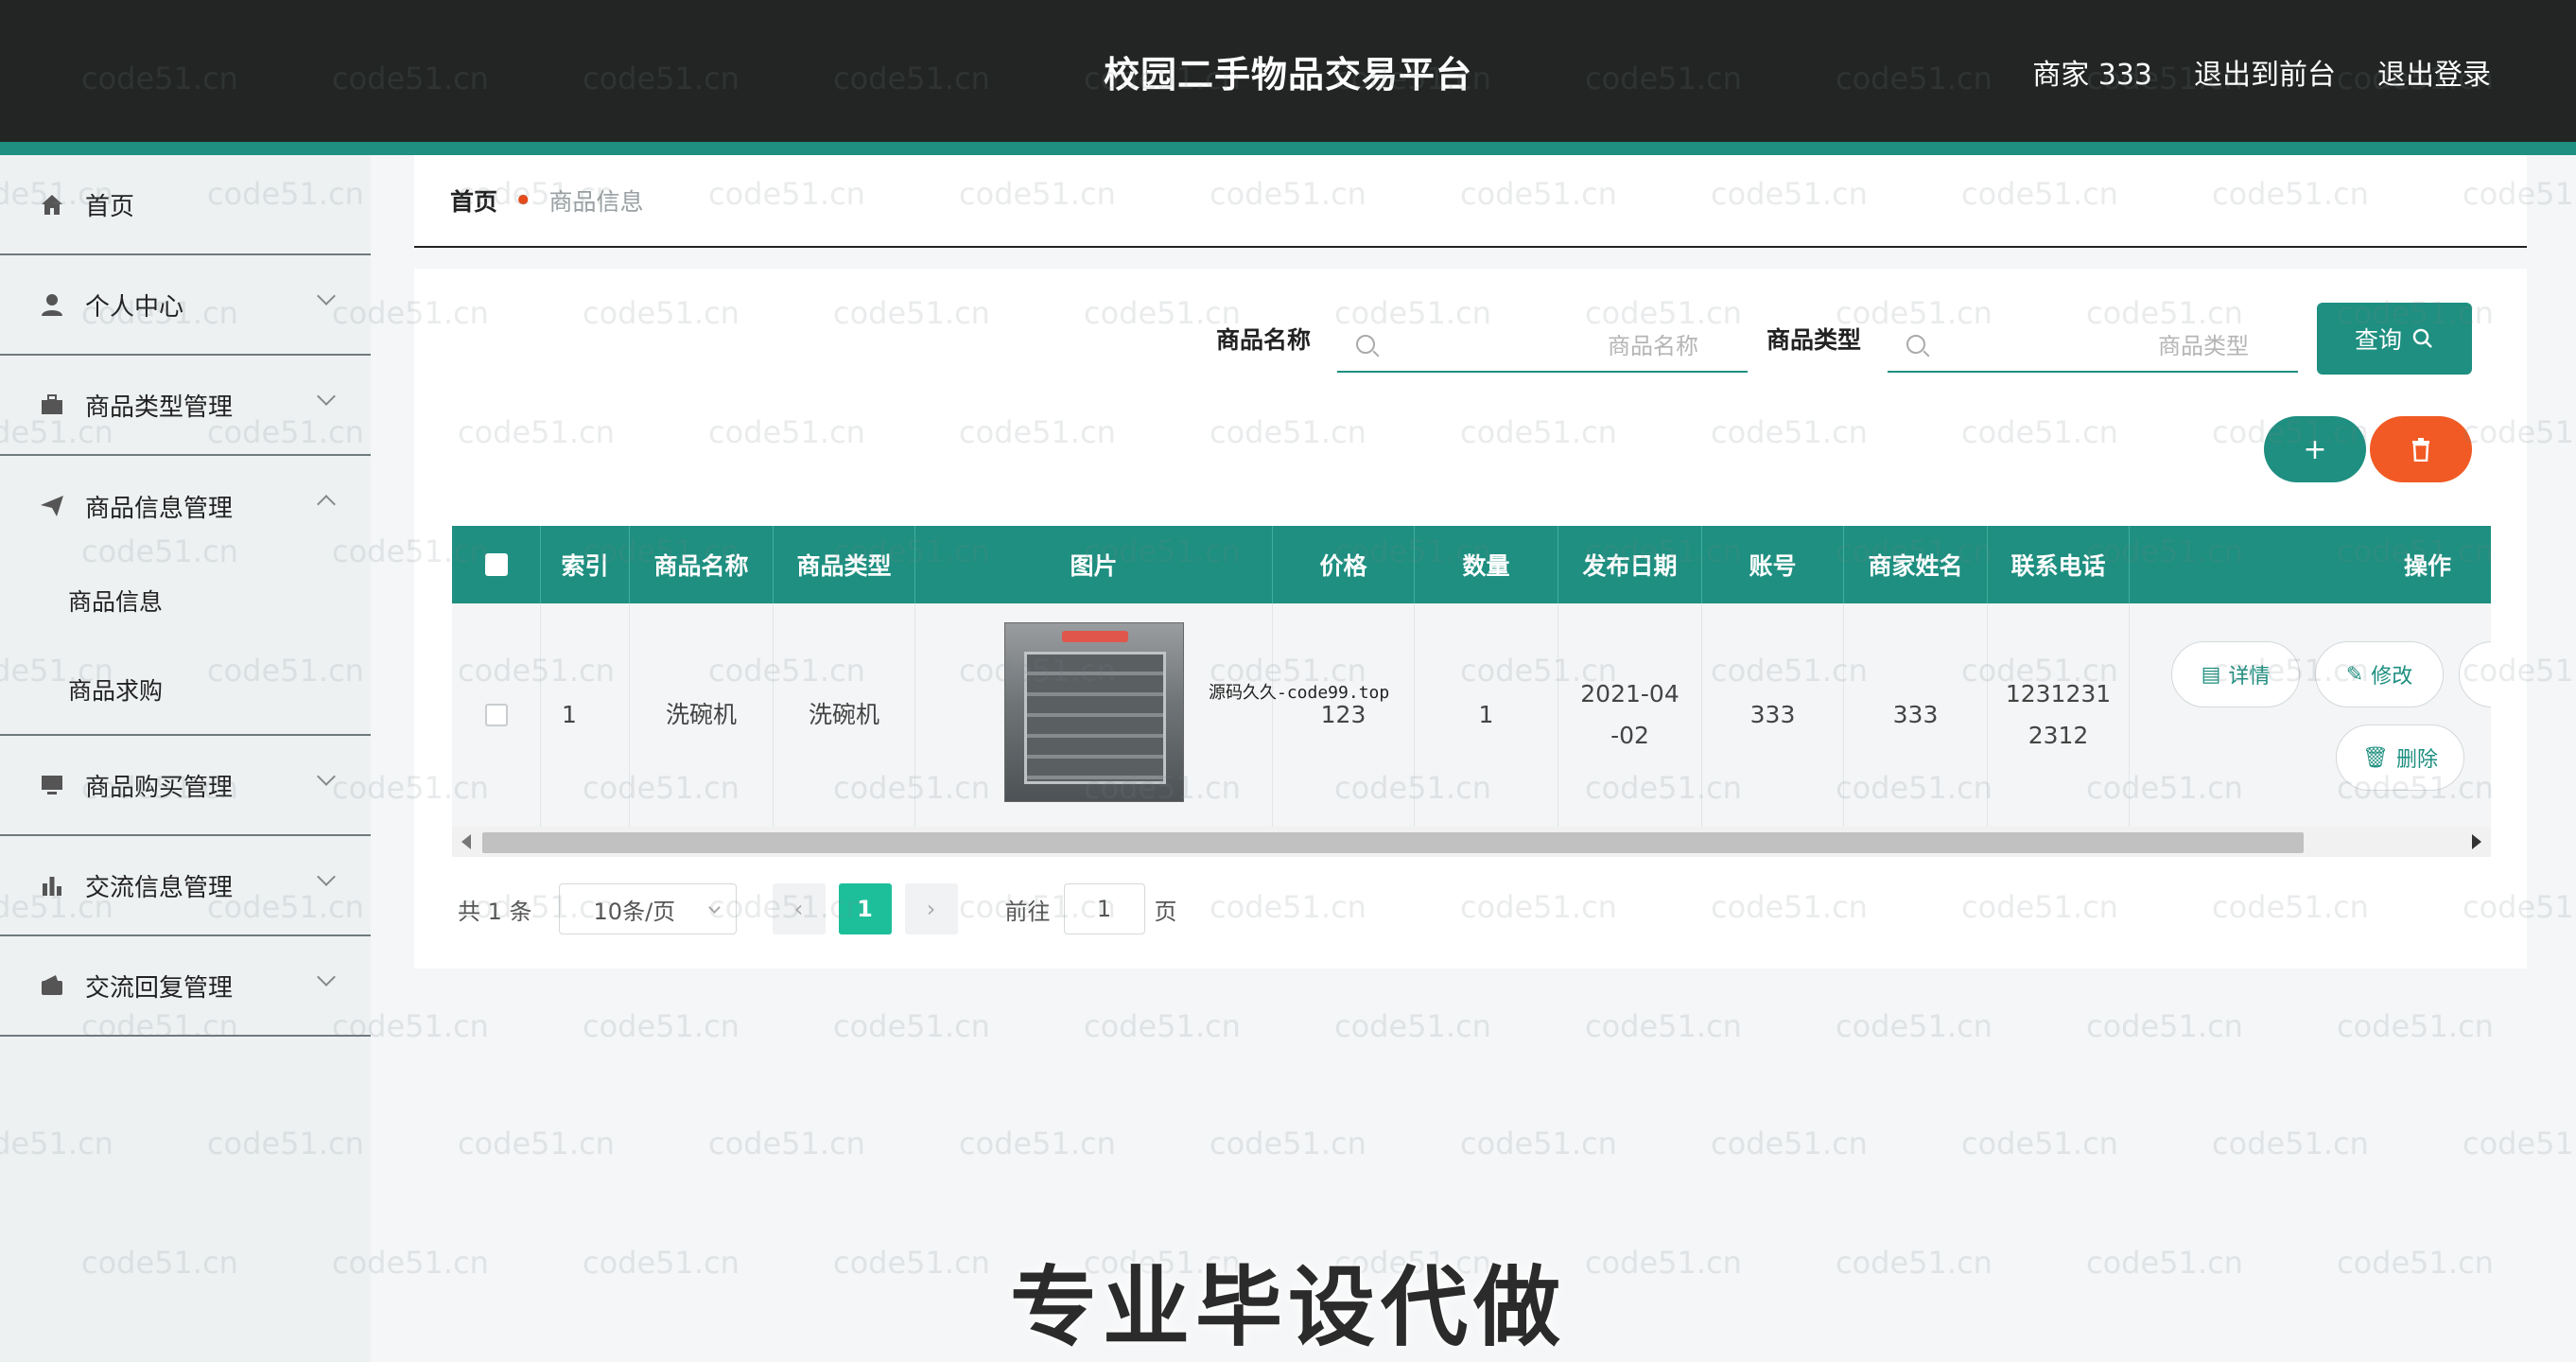  I want to click on scroll-right-icon, so click(2476, 841).